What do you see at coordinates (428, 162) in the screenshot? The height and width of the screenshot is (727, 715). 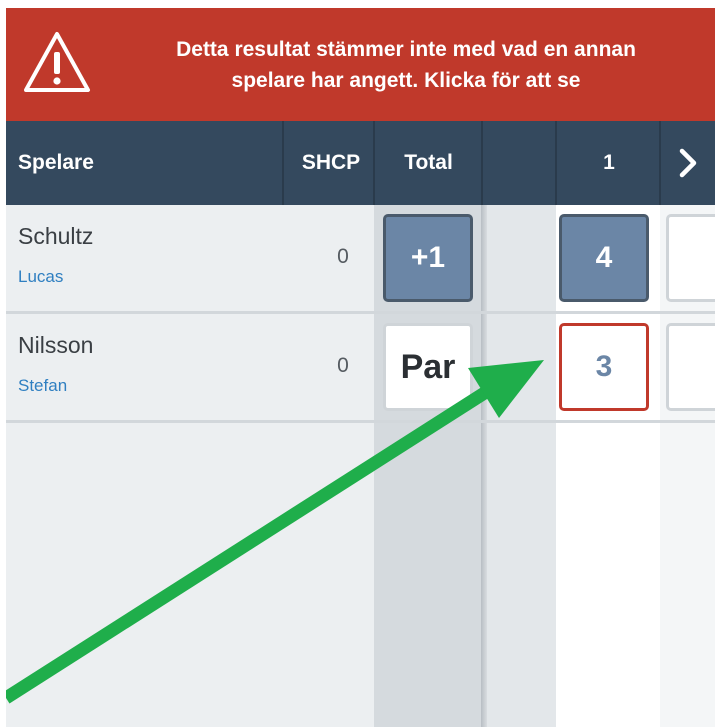 I see `column-header-total: Total` at bounding box center [428, 162].